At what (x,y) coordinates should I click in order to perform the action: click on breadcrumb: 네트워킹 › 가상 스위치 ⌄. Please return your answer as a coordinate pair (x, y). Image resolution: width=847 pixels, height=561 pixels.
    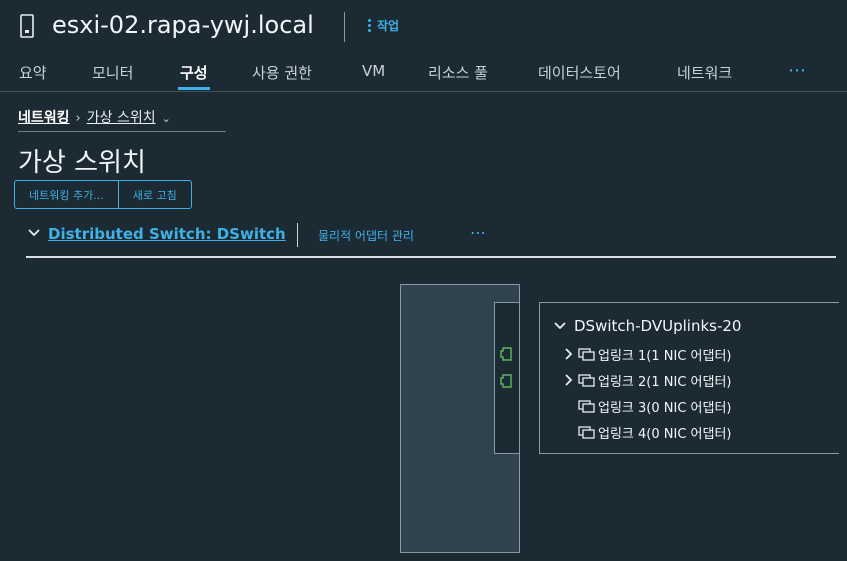
    Looking at the image, I should click on (94, 117).